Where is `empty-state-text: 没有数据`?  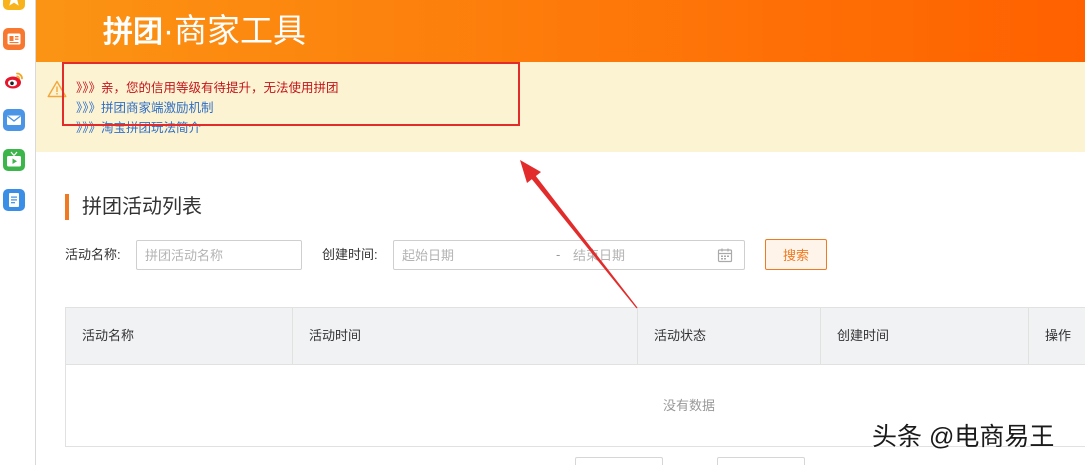
empty-state-text: 没有数据 is located at coordinates (689, 405).